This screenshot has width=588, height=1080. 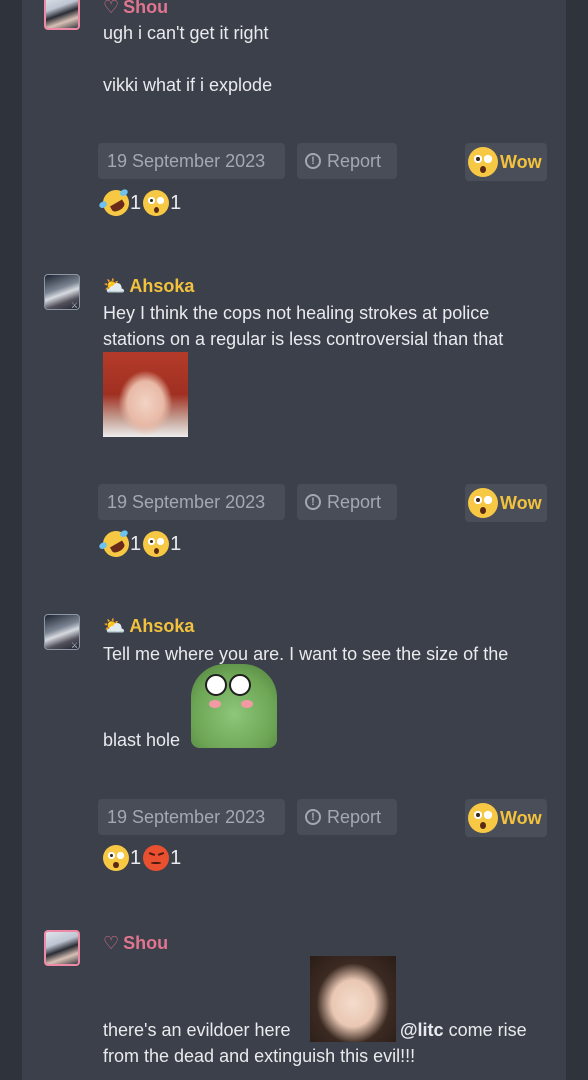 What do you see at coordinates (142, 740) in the screenshot?
I see `message-text: blast hole` at bounding box center [142, 740].